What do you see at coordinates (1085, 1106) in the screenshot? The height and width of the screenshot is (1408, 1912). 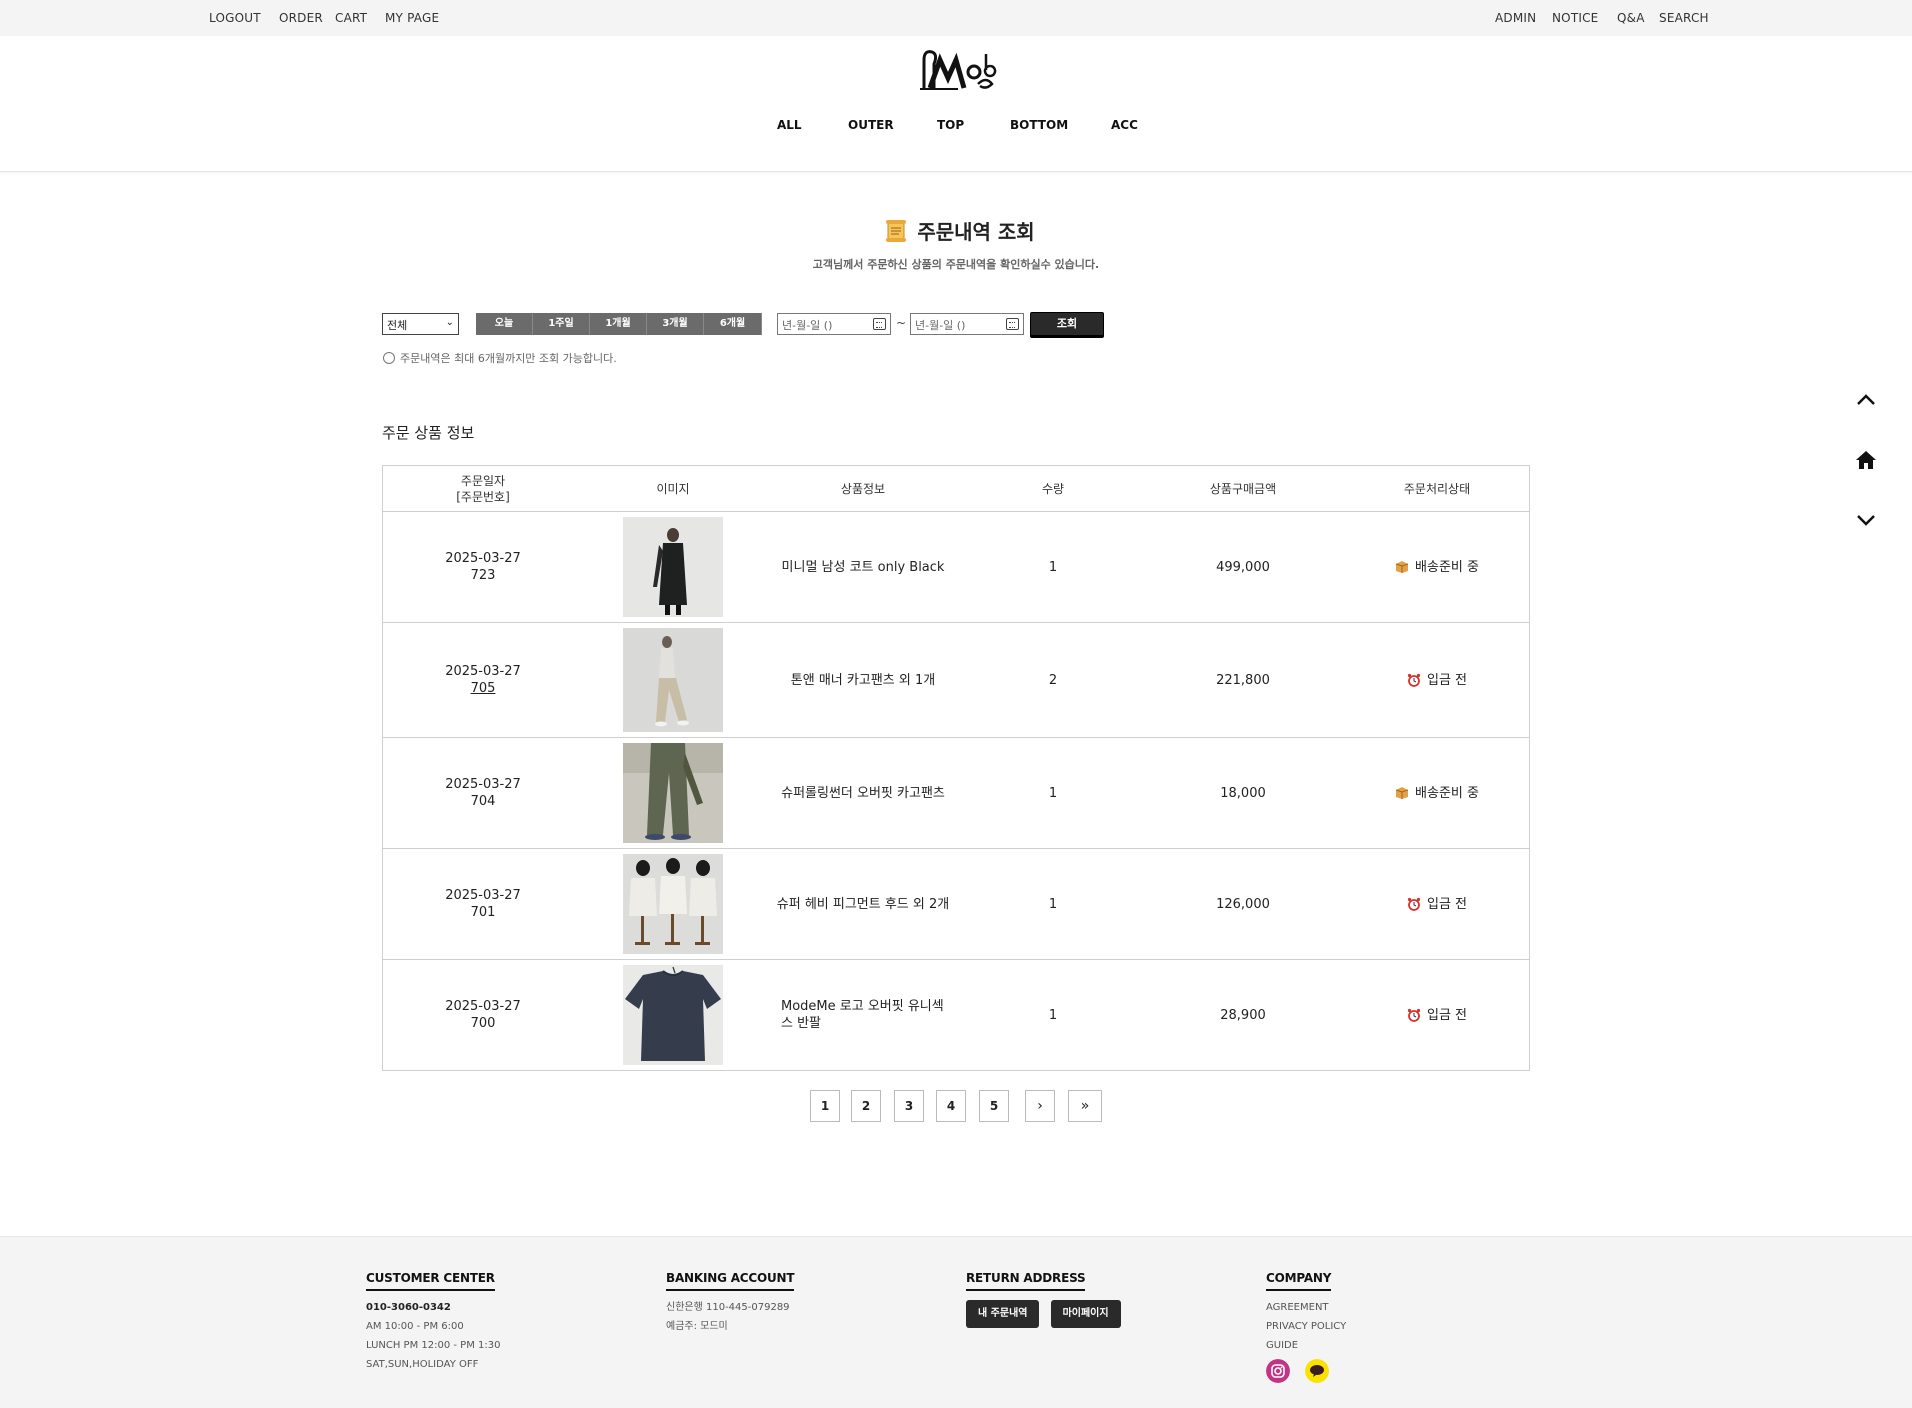 I see `last-page-button: »` at bounding box center [1085, 1106].